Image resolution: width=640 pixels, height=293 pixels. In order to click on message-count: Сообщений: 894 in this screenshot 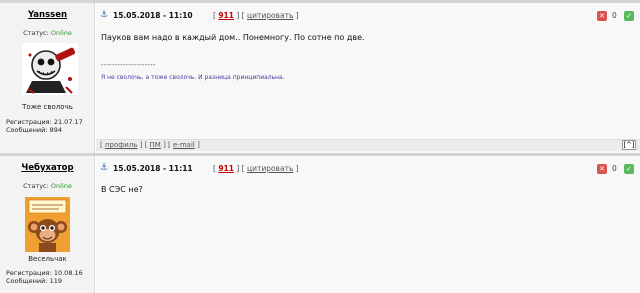, I will do `click(34, 130)`.